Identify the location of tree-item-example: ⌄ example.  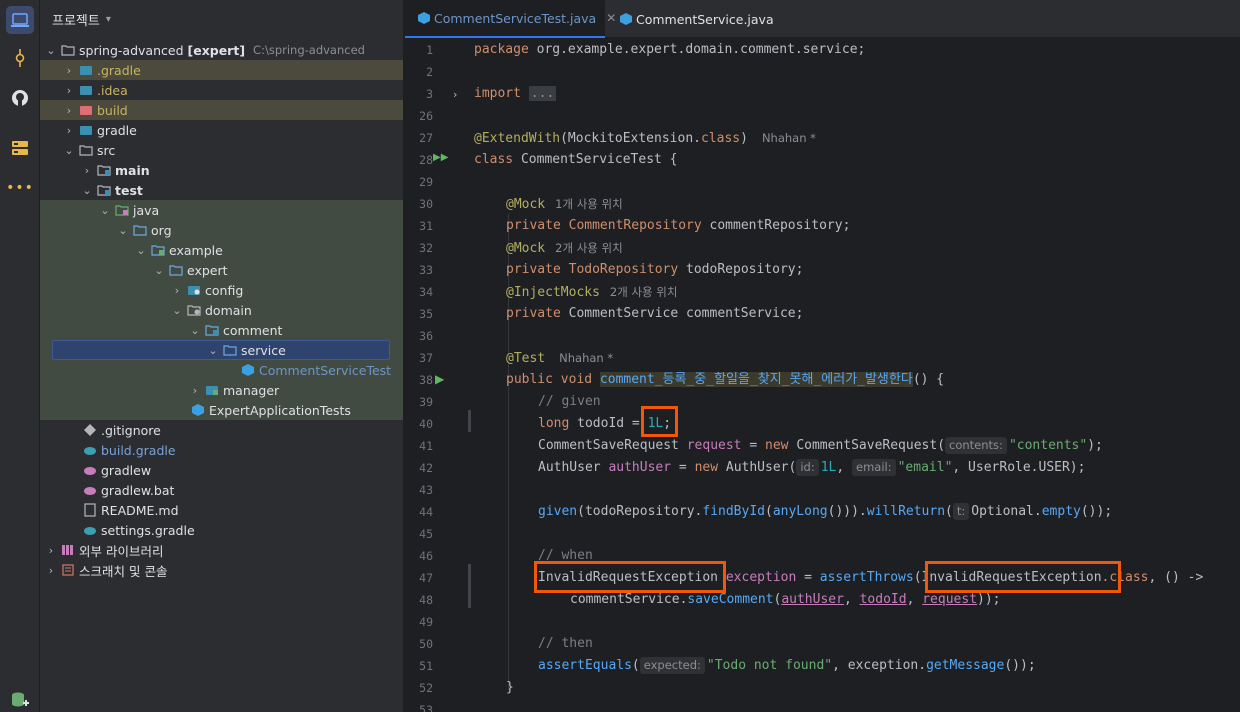
(221, 250).